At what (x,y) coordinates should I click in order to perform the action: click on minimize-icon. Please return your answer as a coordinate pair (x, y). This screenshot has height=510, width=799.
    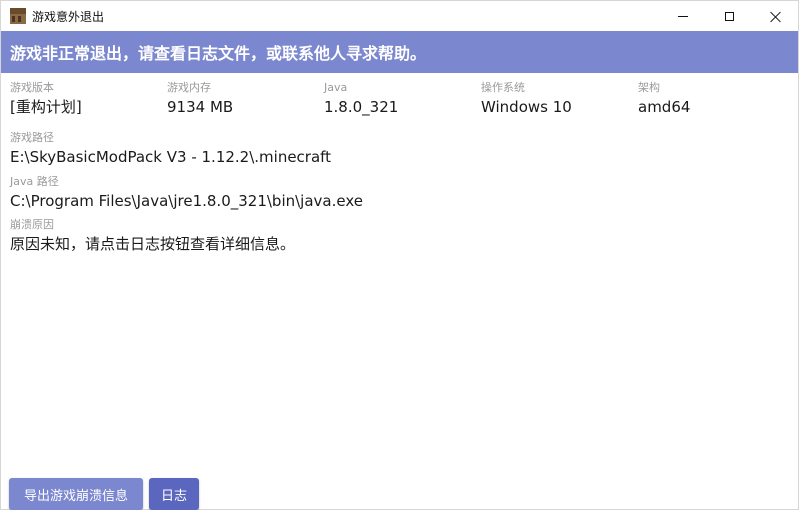
    Looking at the image, I should click on (683, 16).